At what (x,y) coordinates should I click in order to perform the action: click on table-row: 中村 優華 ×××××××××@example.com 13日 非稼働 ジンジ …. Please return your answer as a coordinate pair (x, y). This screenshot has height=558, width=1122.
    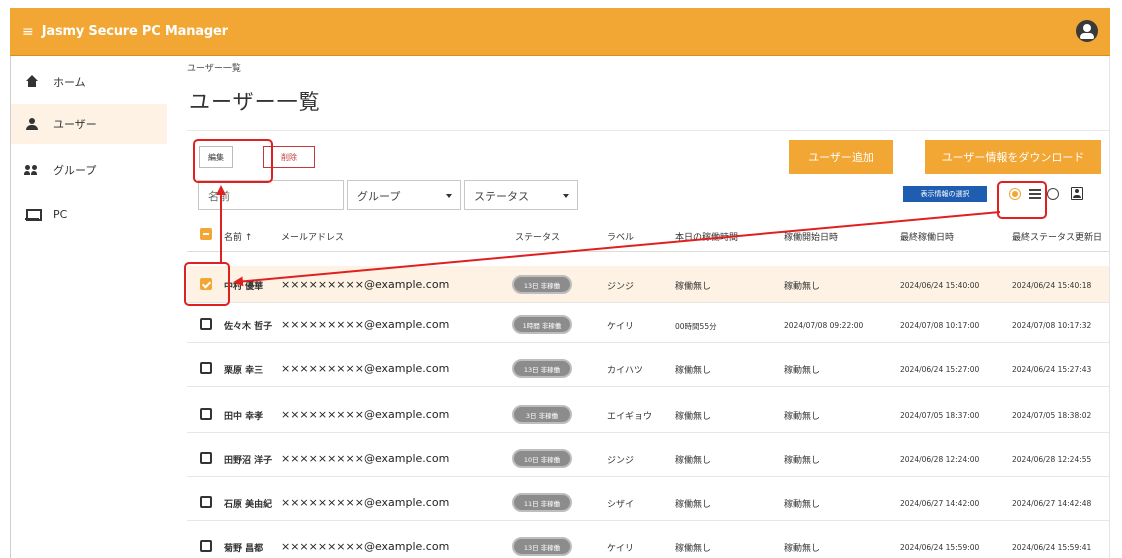
    Looking at the image, I should click on (648, 284).